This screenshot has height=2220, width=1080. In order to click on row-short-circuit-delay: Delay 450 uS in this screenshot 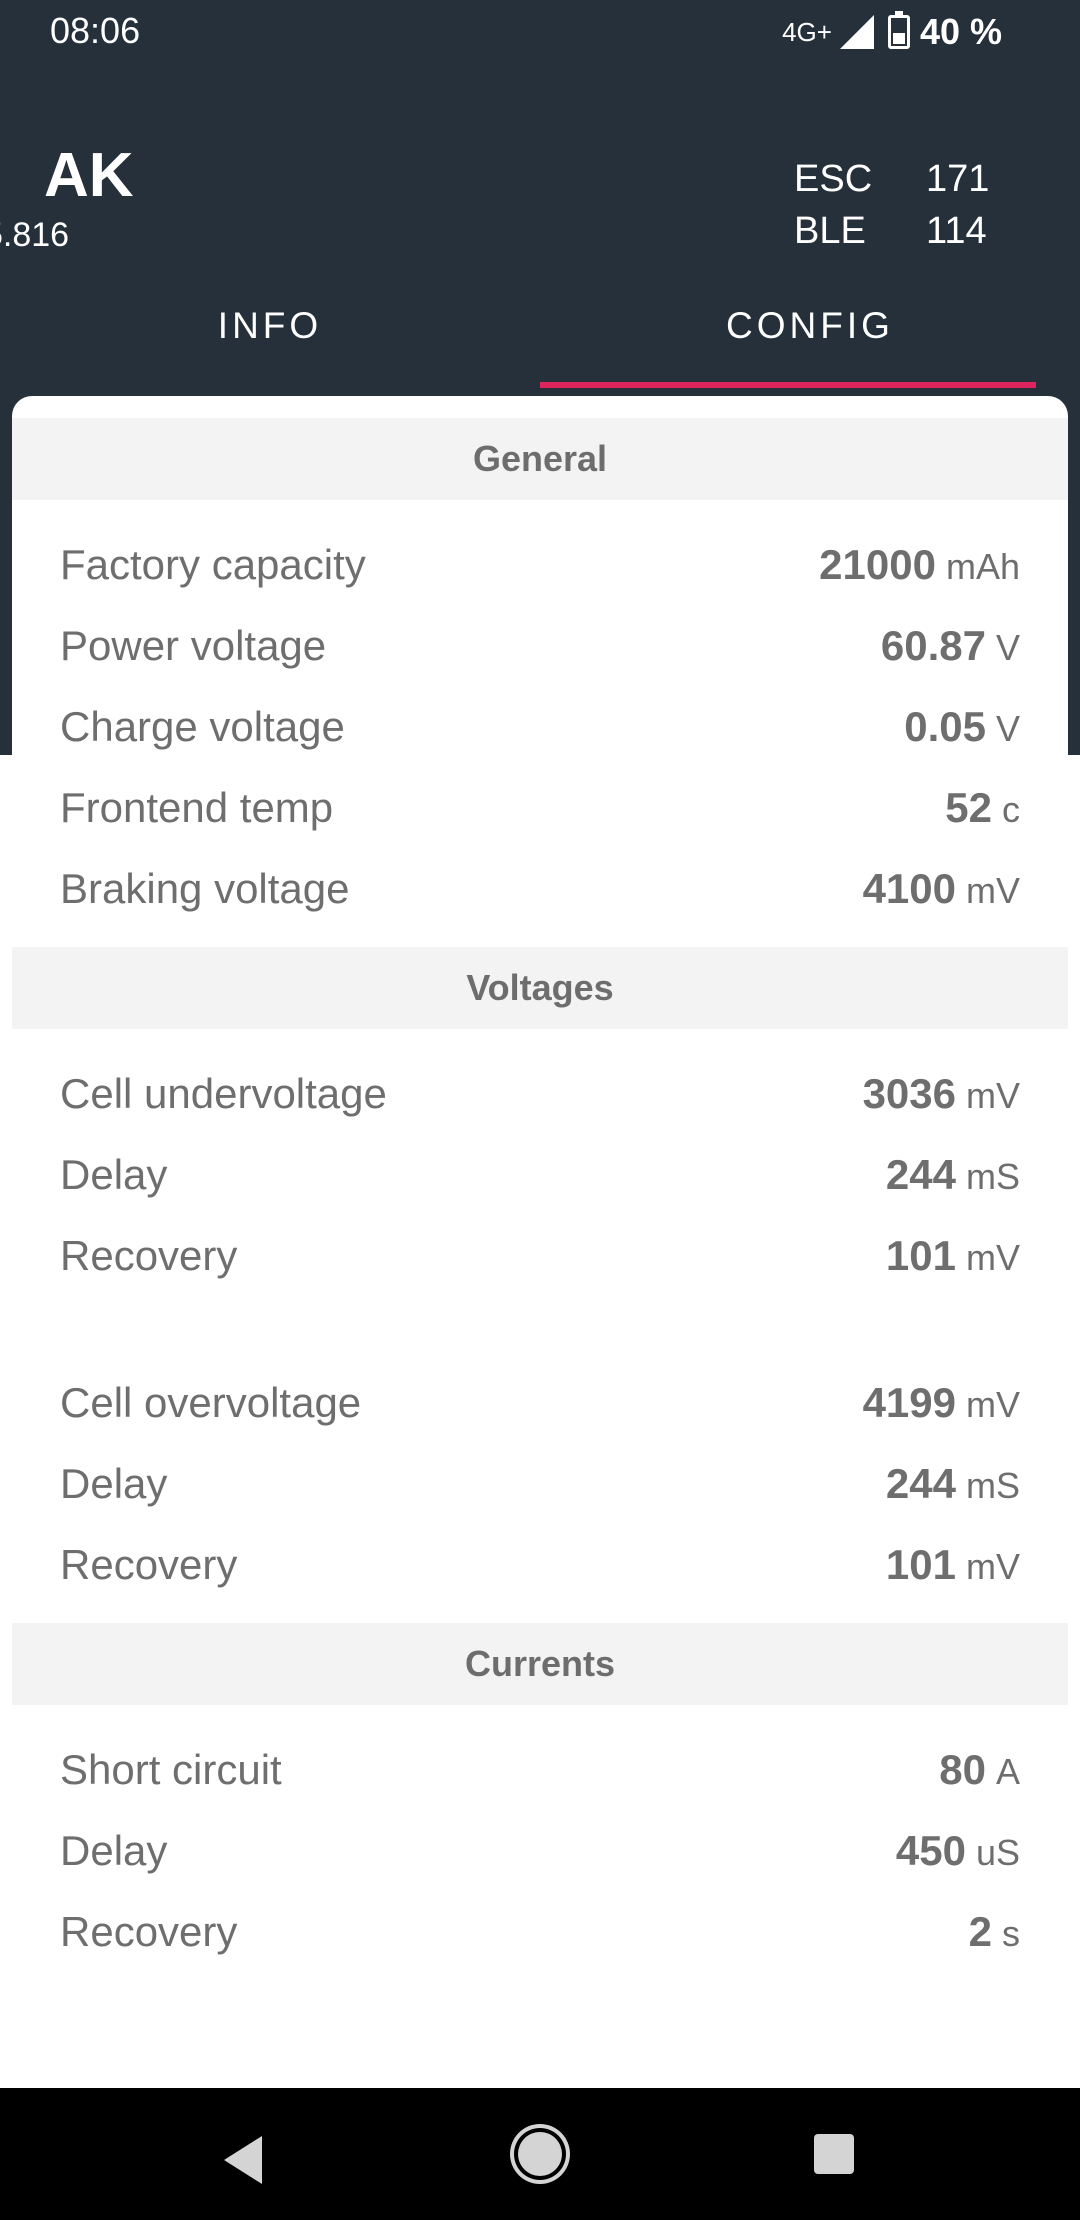, I will do `click(540, 1850)`.